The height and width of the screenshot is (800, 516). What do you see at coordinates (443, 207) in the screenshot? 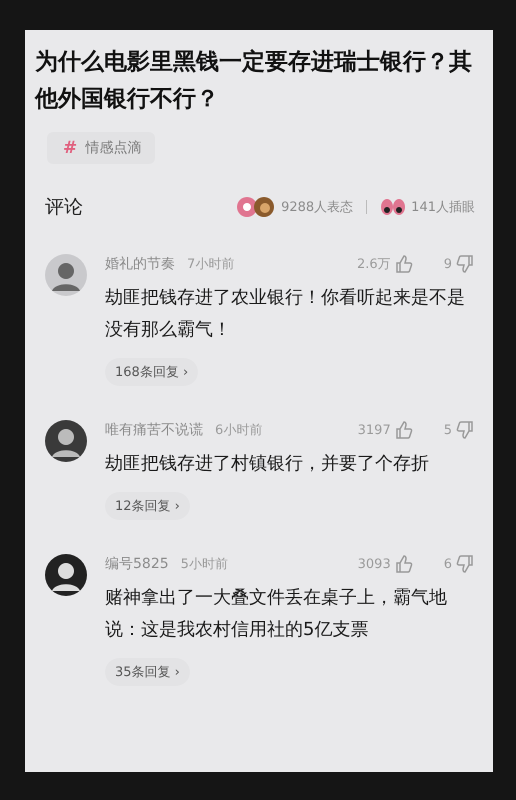
I see `eye-count: 141人插眼` at bounding box center [443, 207].